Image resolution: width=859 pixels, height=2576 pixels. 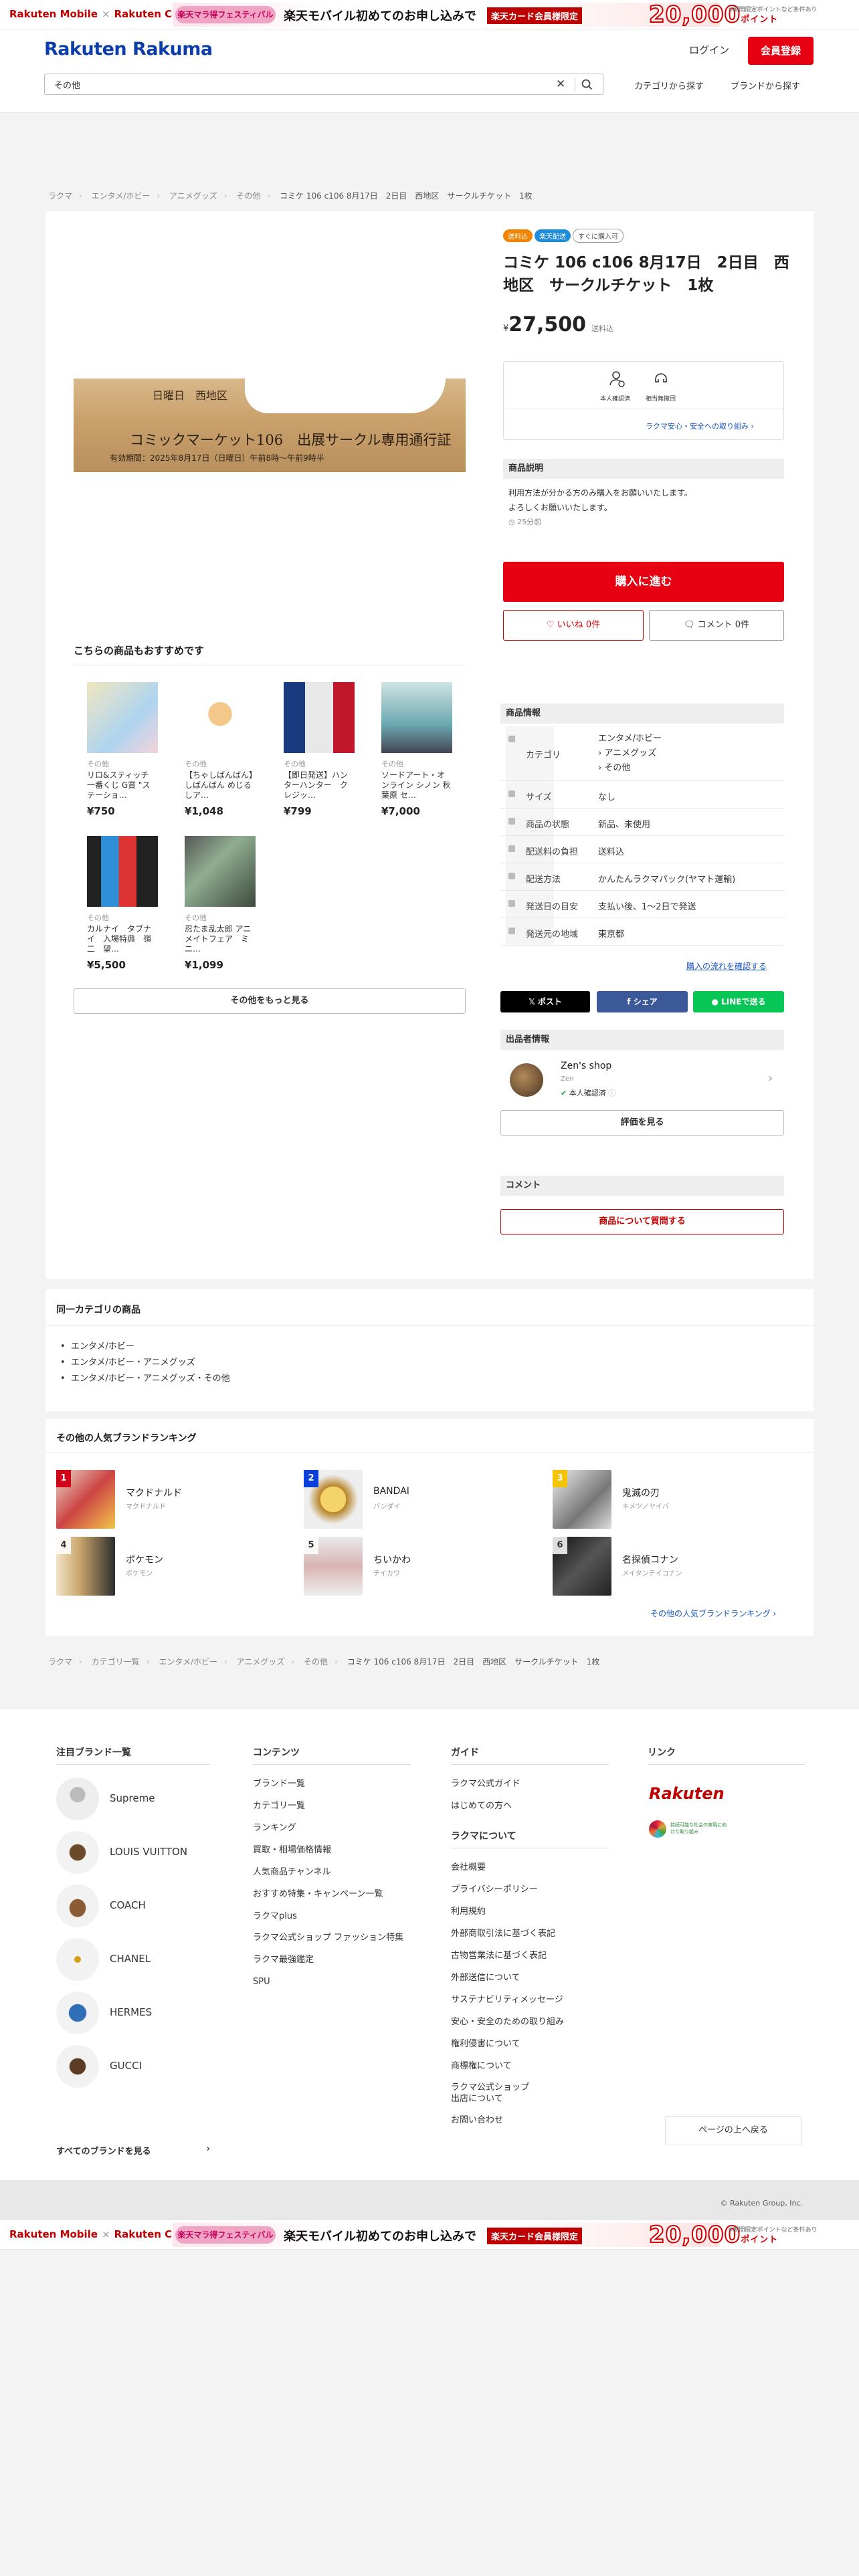 I want to click on x-share-button: 𝕏 ポスト, so click(x=545, y=1002).